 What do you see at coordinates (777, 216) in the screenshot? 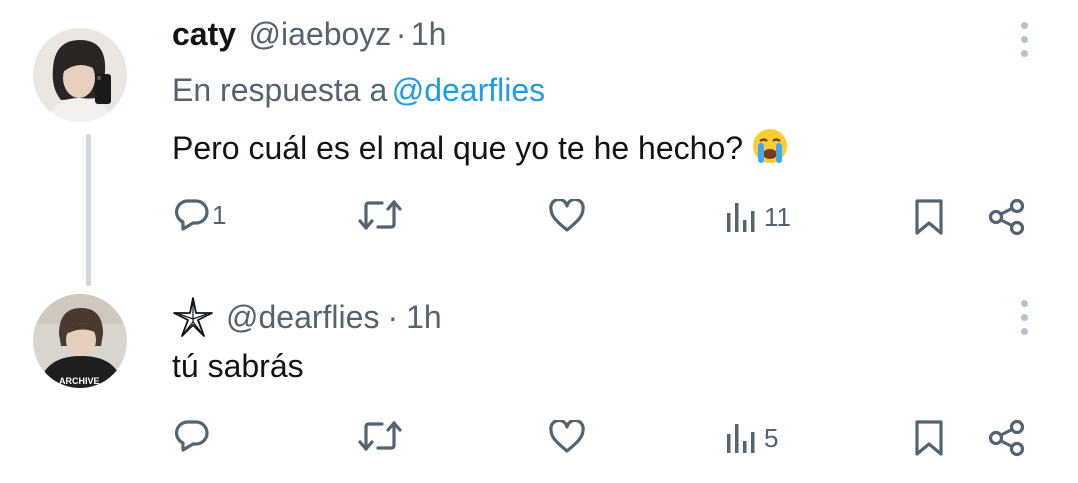
I see `view-count: 11` at bounding box center [777, 216].